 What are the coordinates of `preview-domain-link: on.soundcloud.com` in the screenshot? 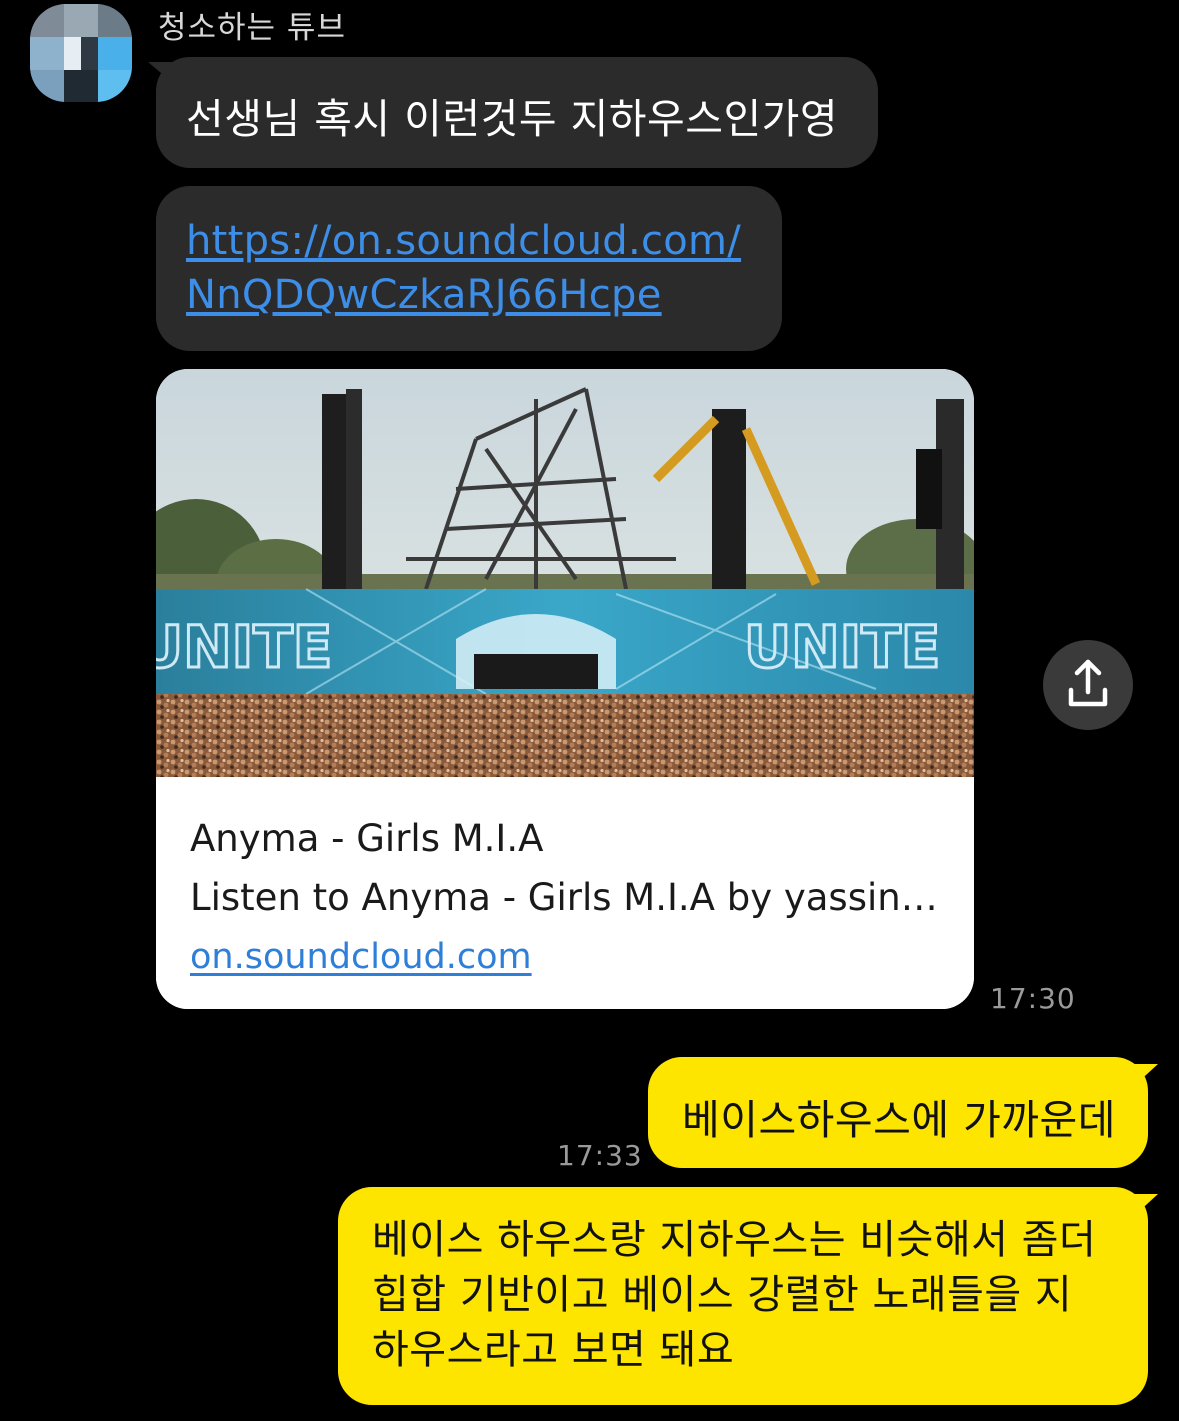 It's located at (361, 957).